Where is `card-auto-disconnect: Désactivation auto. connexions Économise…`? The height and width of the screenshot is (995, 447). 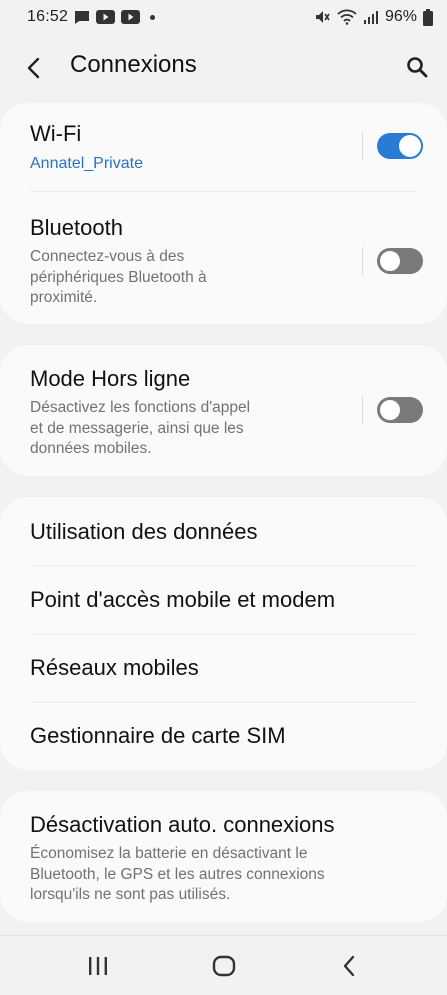 card-auto-disconnect: Désactivation auto. connexions Économise… is located at coordinates (223, 856).